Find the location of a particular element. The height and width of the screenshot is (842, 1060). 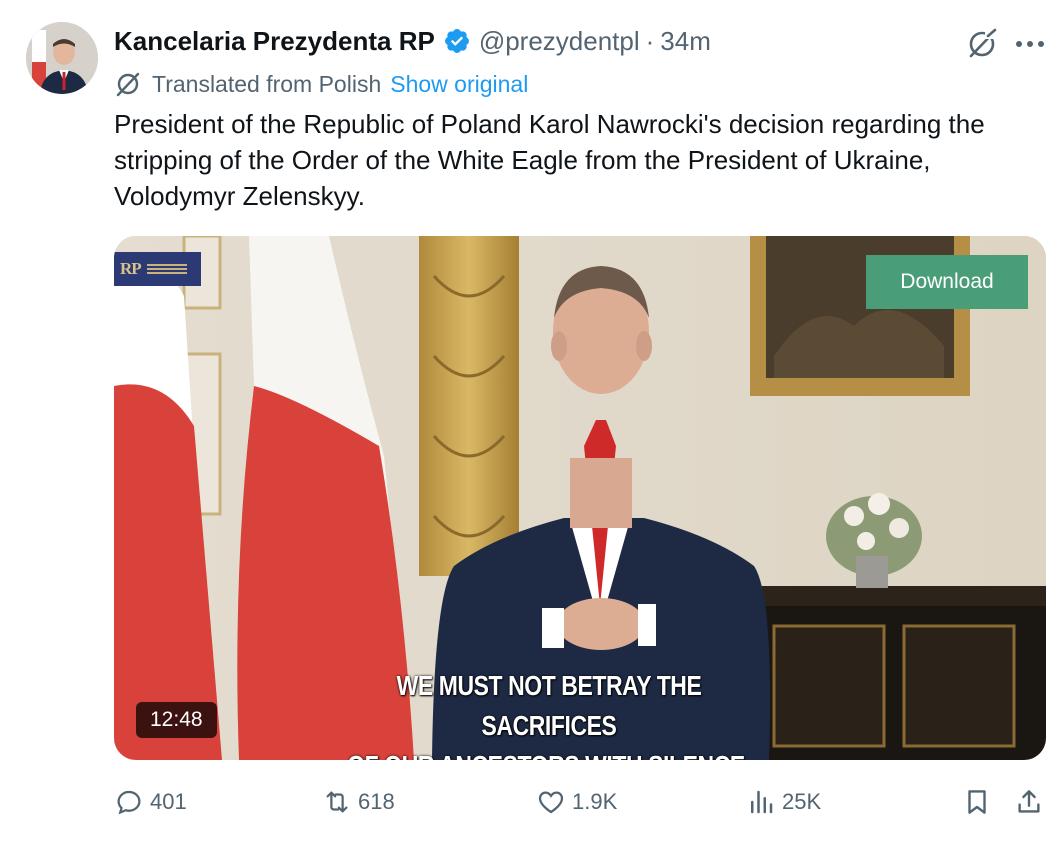

avatar is located at coordinates (62, 58).